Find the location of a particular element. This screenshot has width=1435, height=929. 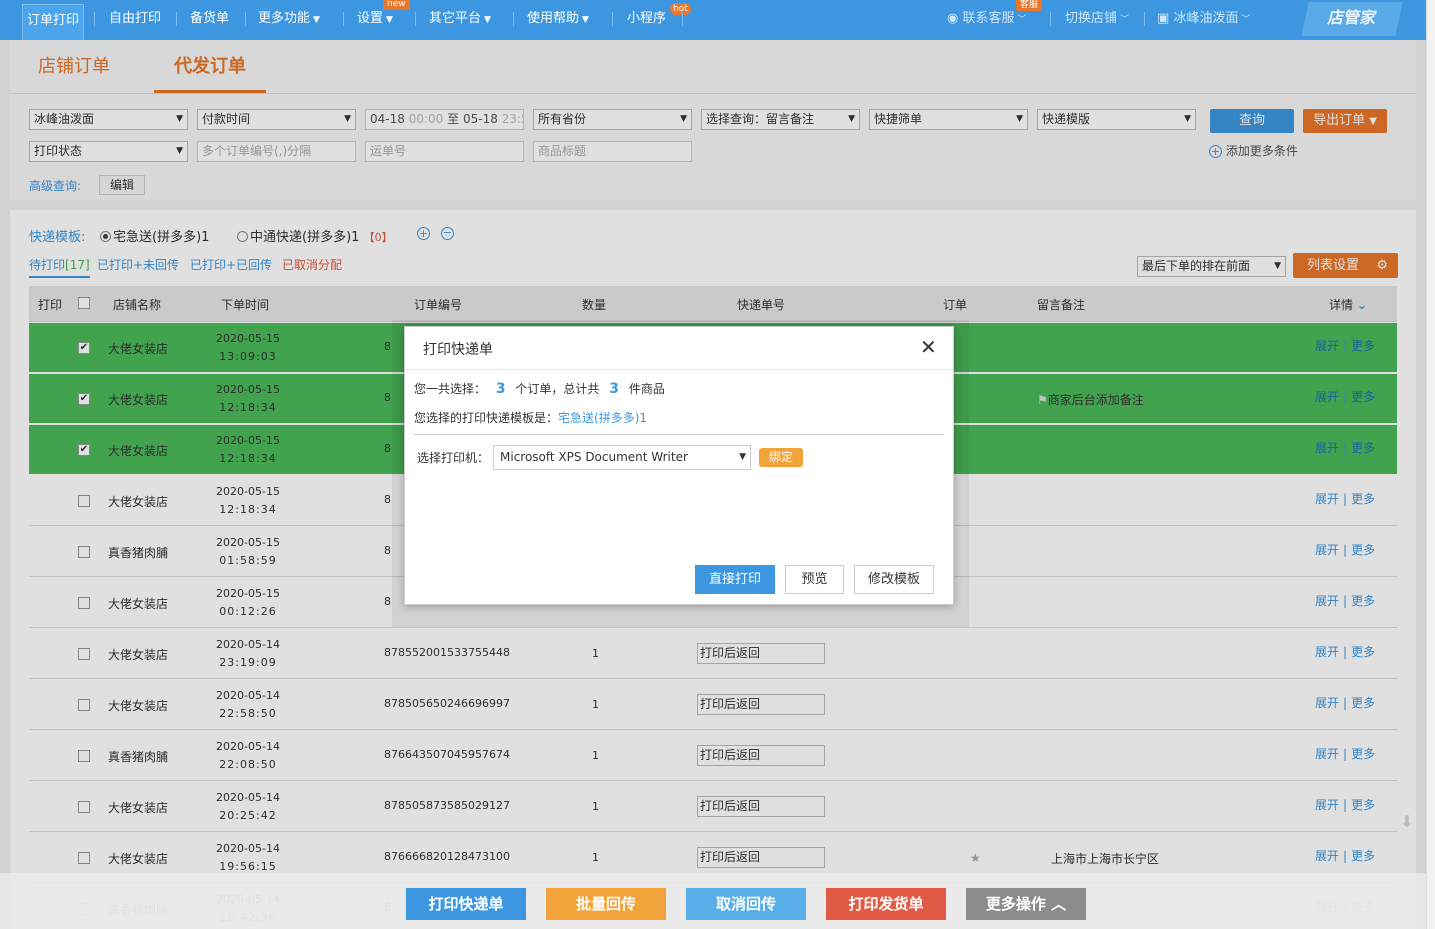

nav-free-print: 自由打印 is located at coordinates (135, 20).